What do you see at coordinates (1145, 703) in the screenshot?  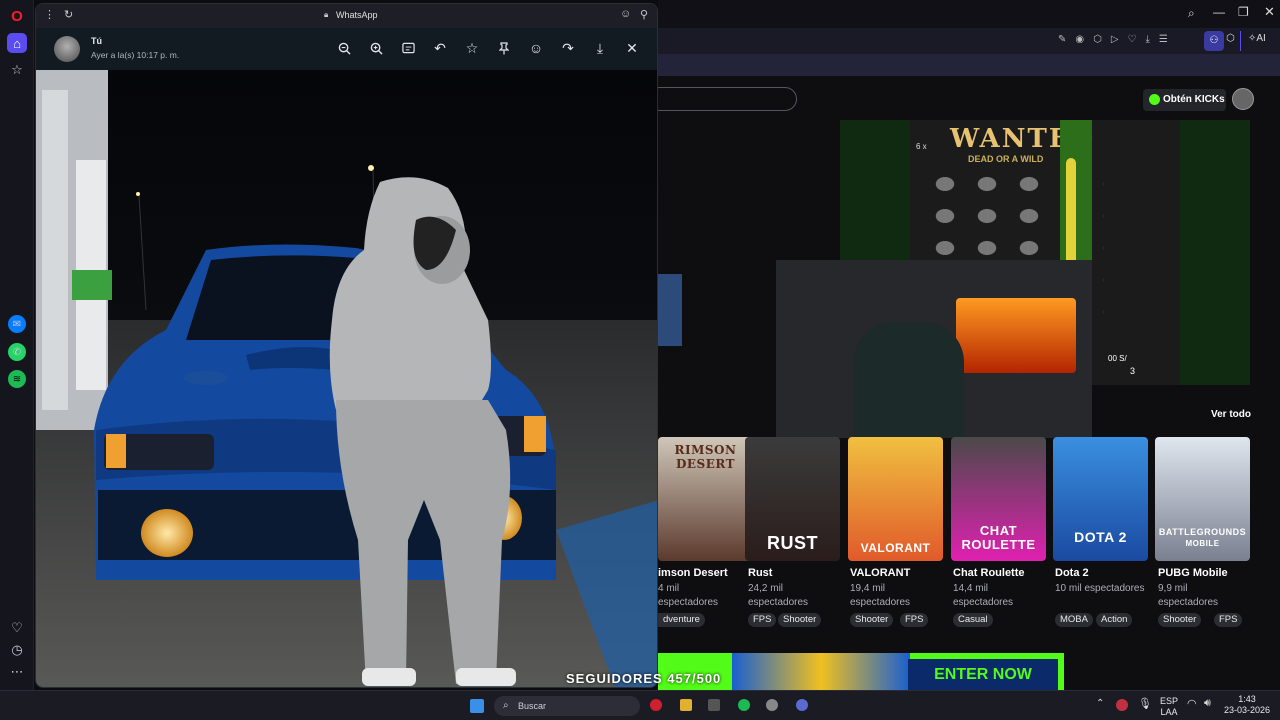 I see `microphone-icon: 🎙︎` at bounding box center [1145, 703].